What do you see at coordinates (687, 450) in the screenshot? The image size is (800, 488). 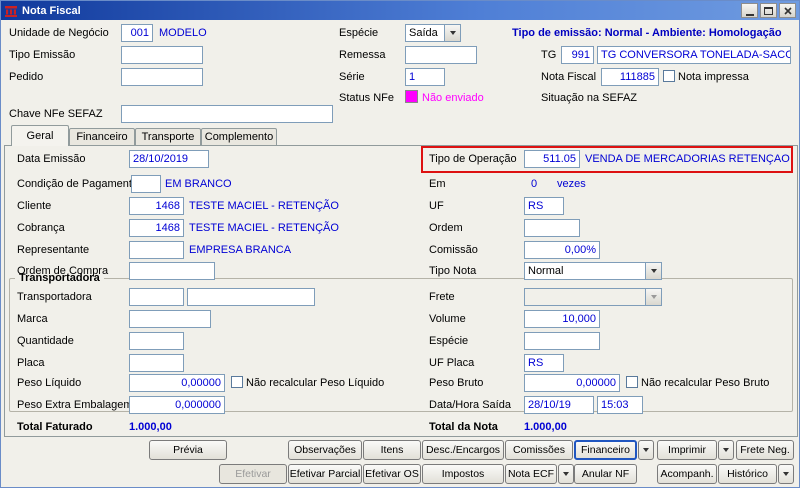 I see `imprimir-button: Imprimir` at bounding box center [687, 450].